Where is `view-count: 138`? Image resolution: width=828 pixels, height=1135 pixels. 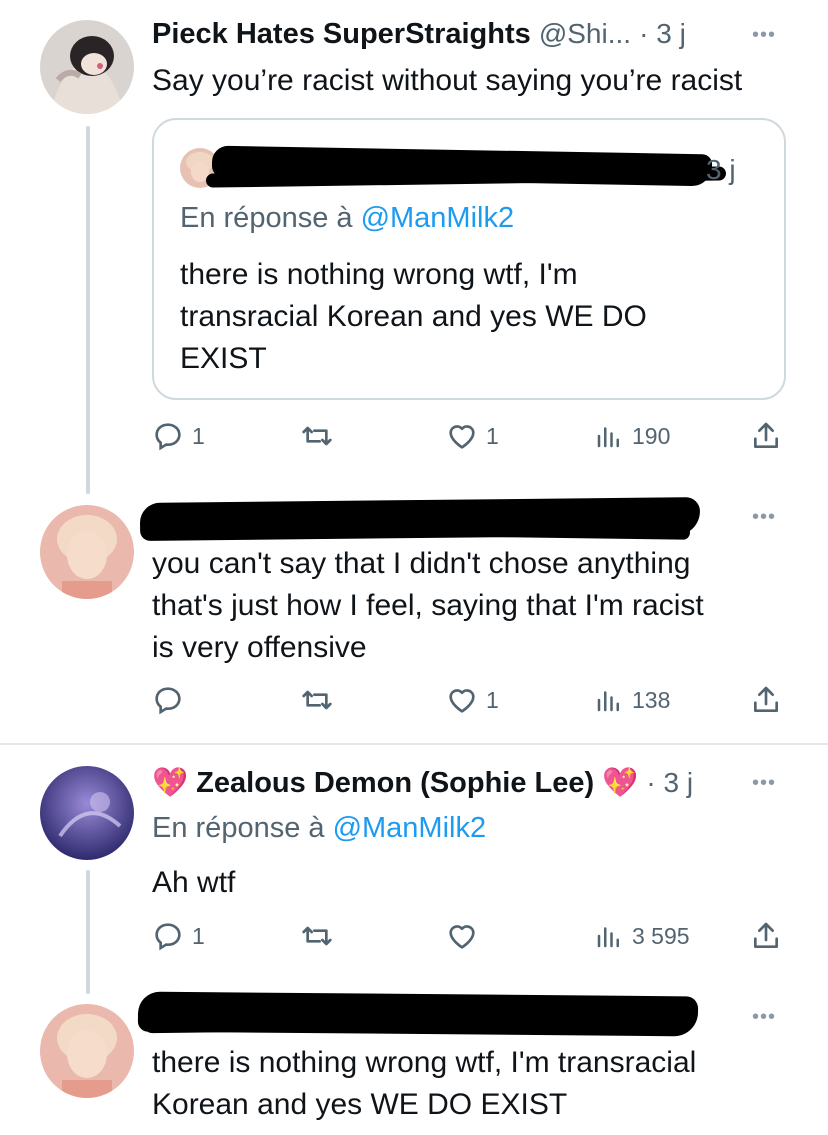 view-count: 138 is located at coordinates (651, 699).